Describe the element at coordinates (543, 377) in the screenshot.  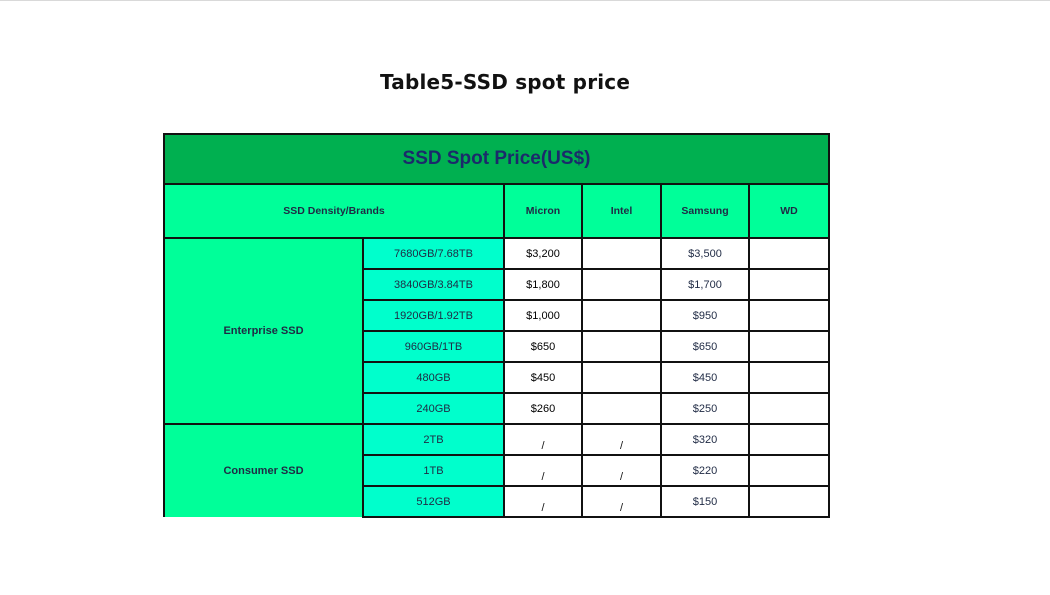
I see `price-cell-micron: $450` at that location.